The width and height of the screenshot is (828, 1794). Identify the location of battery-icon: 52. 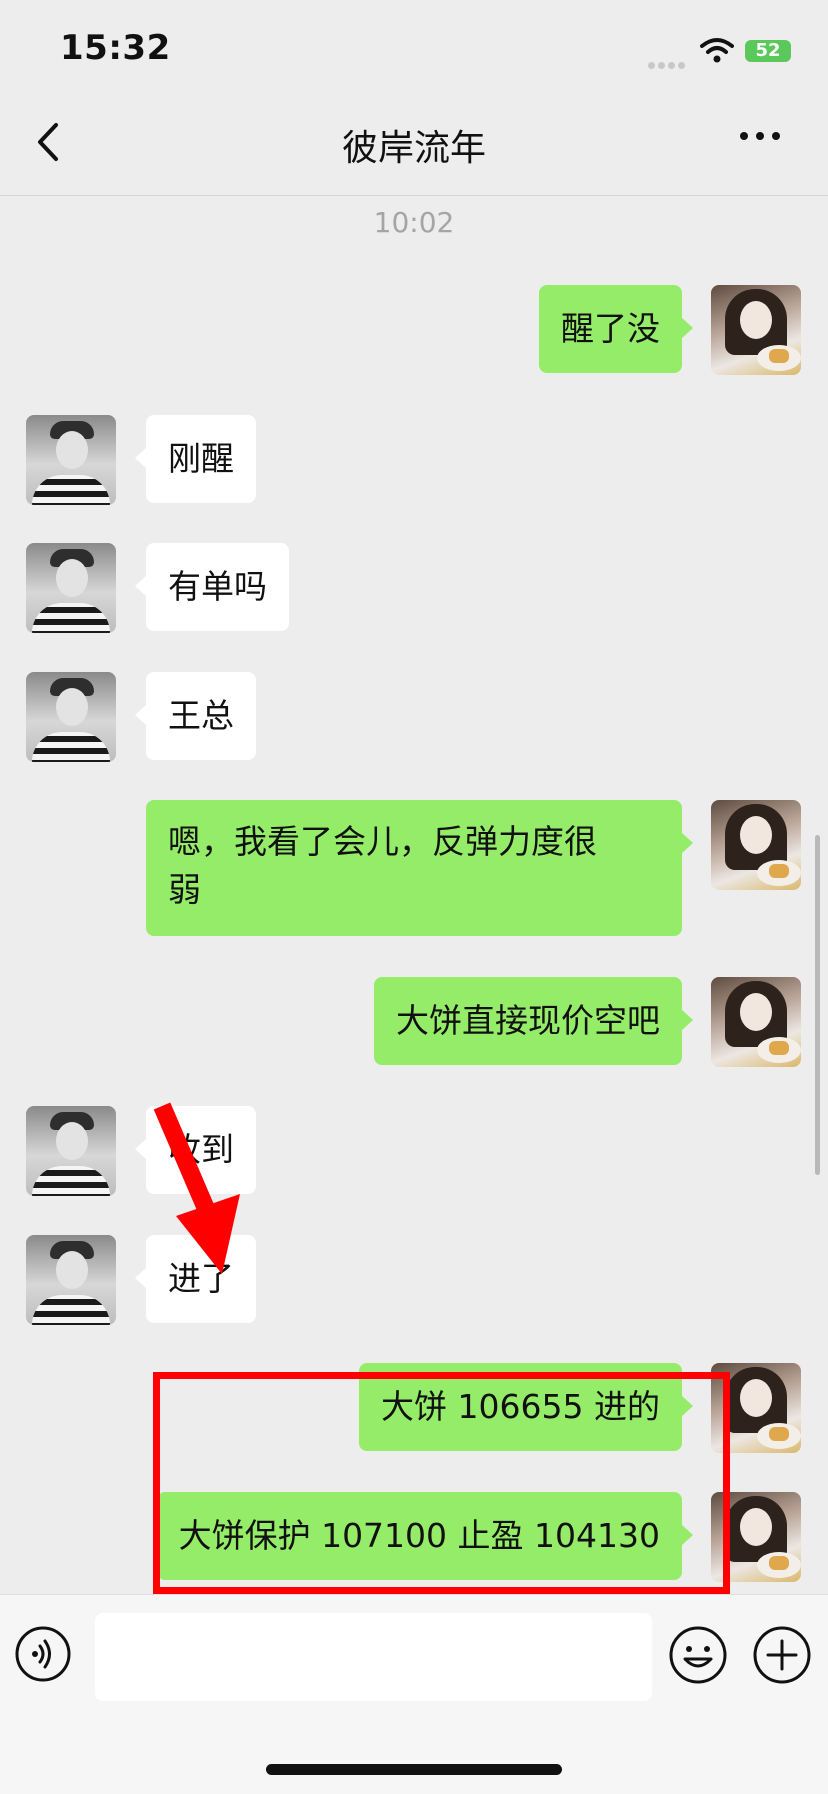
(768, 51).